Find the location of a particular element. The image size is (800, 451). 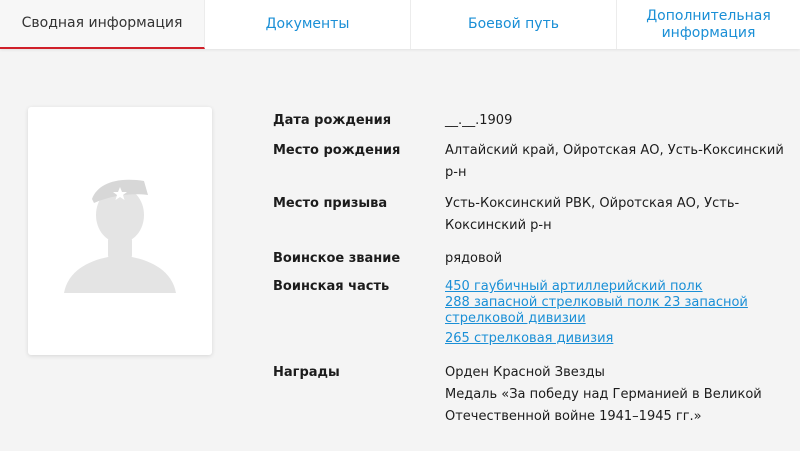

row-birth-date: Дата рождения __.__.1909 is located at coordinates (533, 125).